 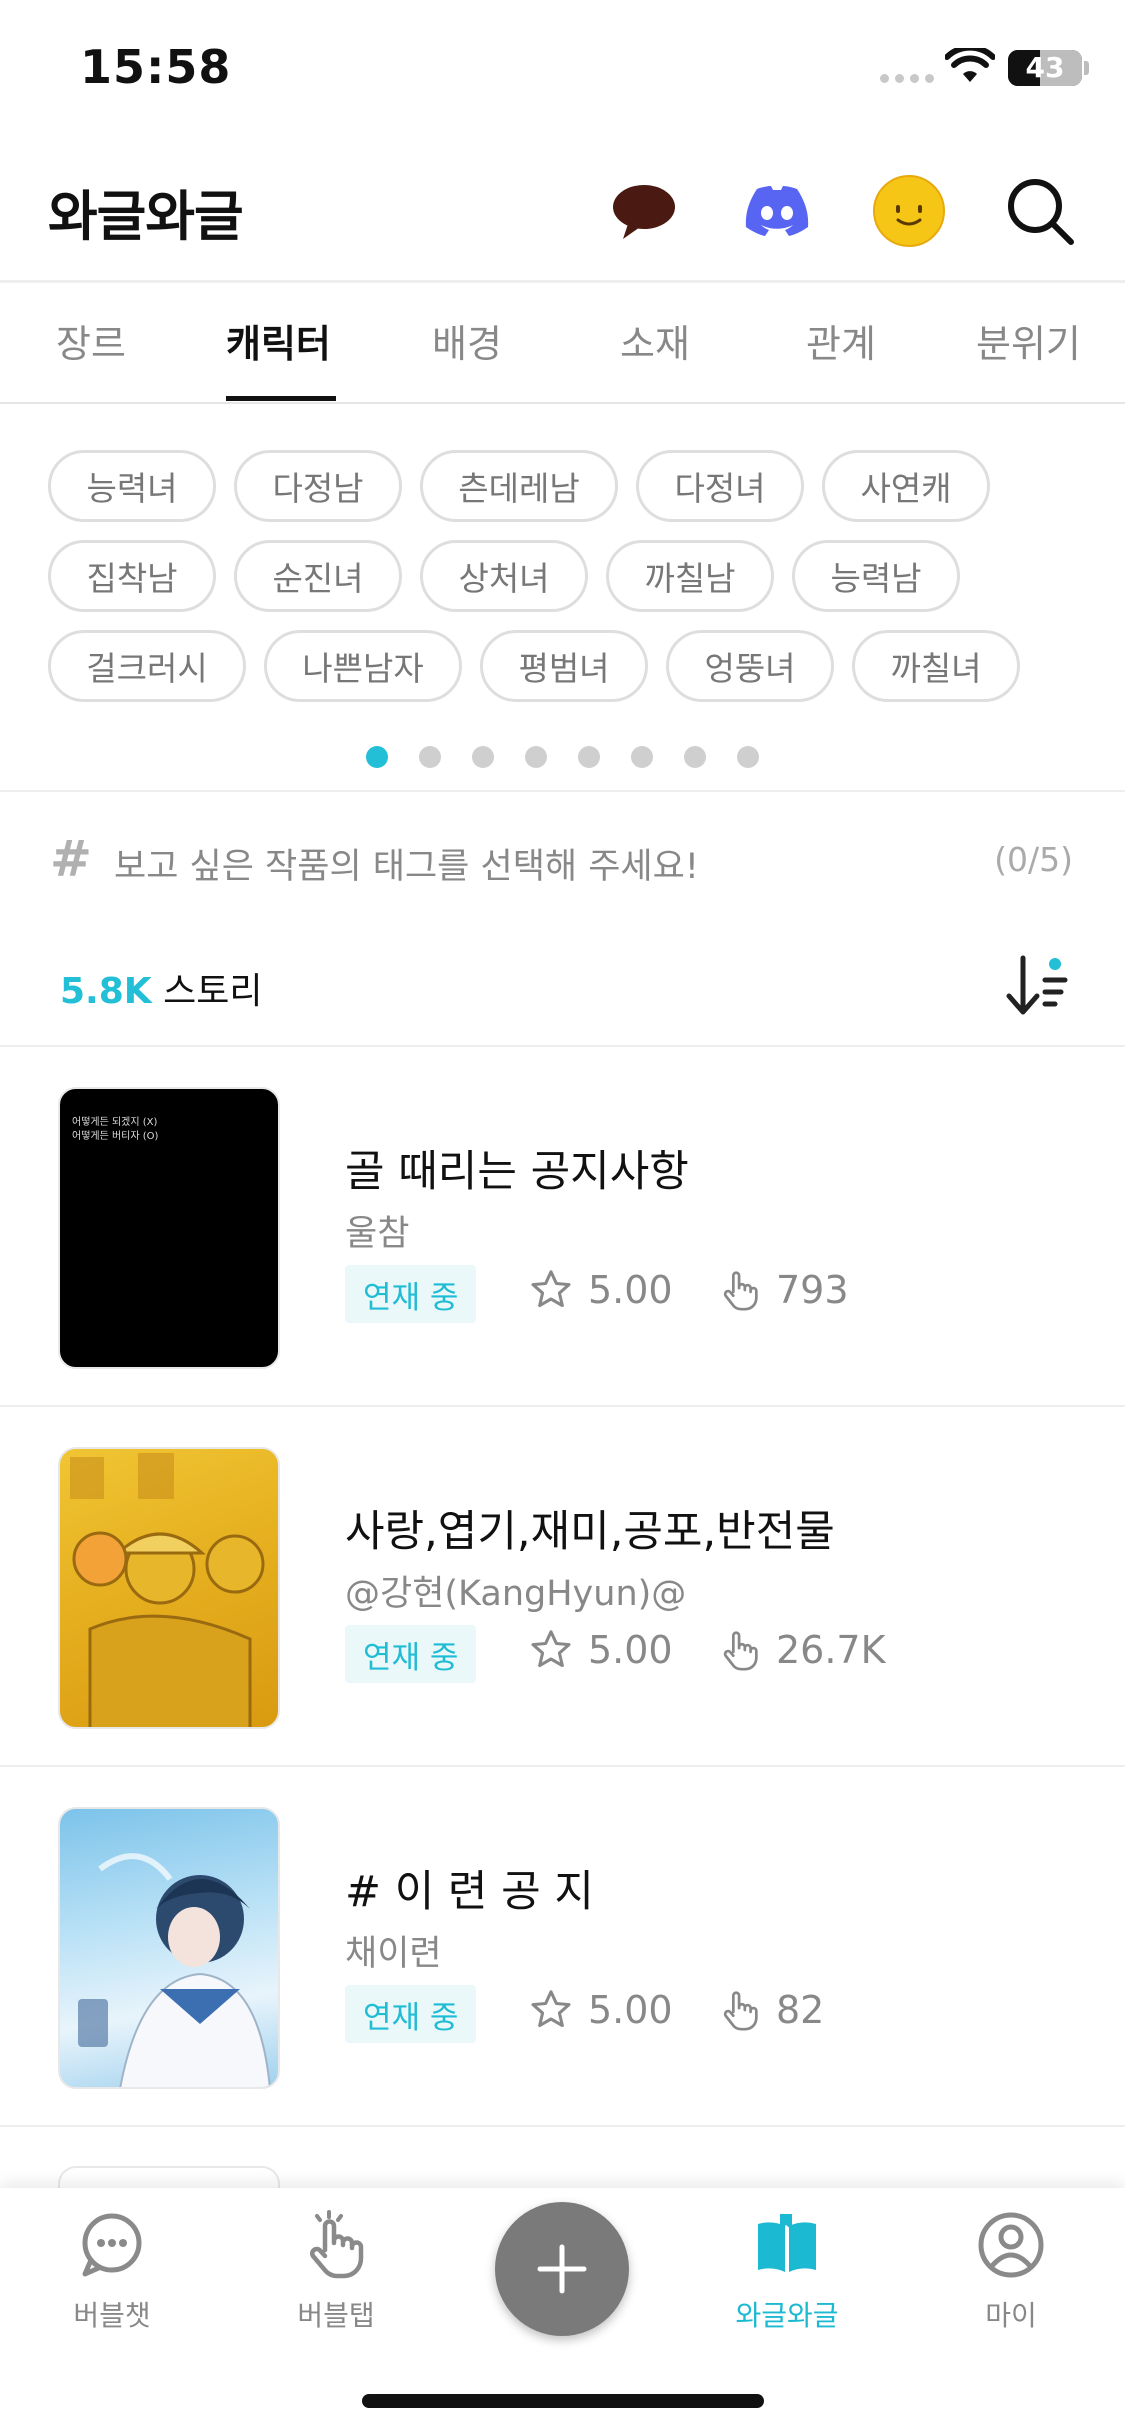 What do you see at coordinates (516, 1594) in the screenshot?
I see `story-author: @강현(KangHyun)@` at bounding box center [516, 1594].